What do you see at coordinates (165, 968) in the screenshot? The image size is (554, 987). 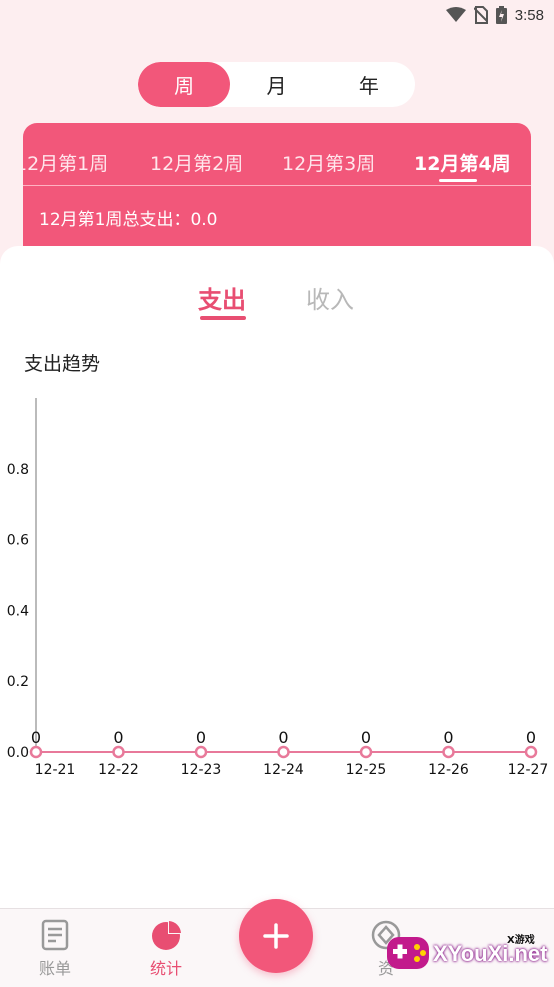 I see `nav-label-stats: 统计` at bounding box center [165, 968].